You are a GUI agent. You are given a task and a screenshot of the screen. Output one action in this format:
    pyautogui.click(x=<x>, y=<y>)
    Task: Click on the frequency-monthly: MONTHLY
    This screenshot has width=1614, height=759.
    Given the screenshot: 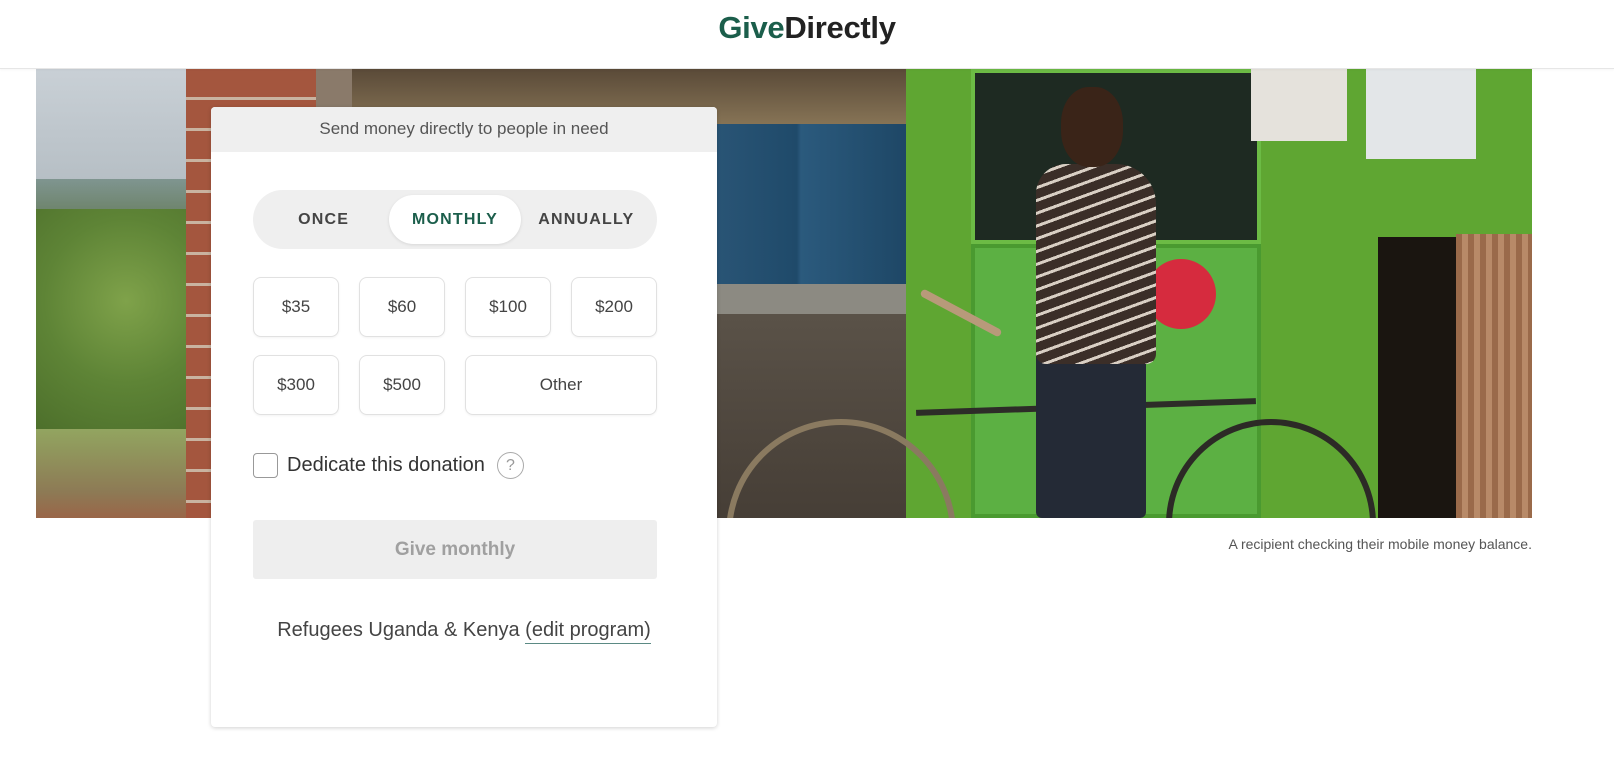 What is the action you would take?
    pyautogui.click(x=455, y=219)
    